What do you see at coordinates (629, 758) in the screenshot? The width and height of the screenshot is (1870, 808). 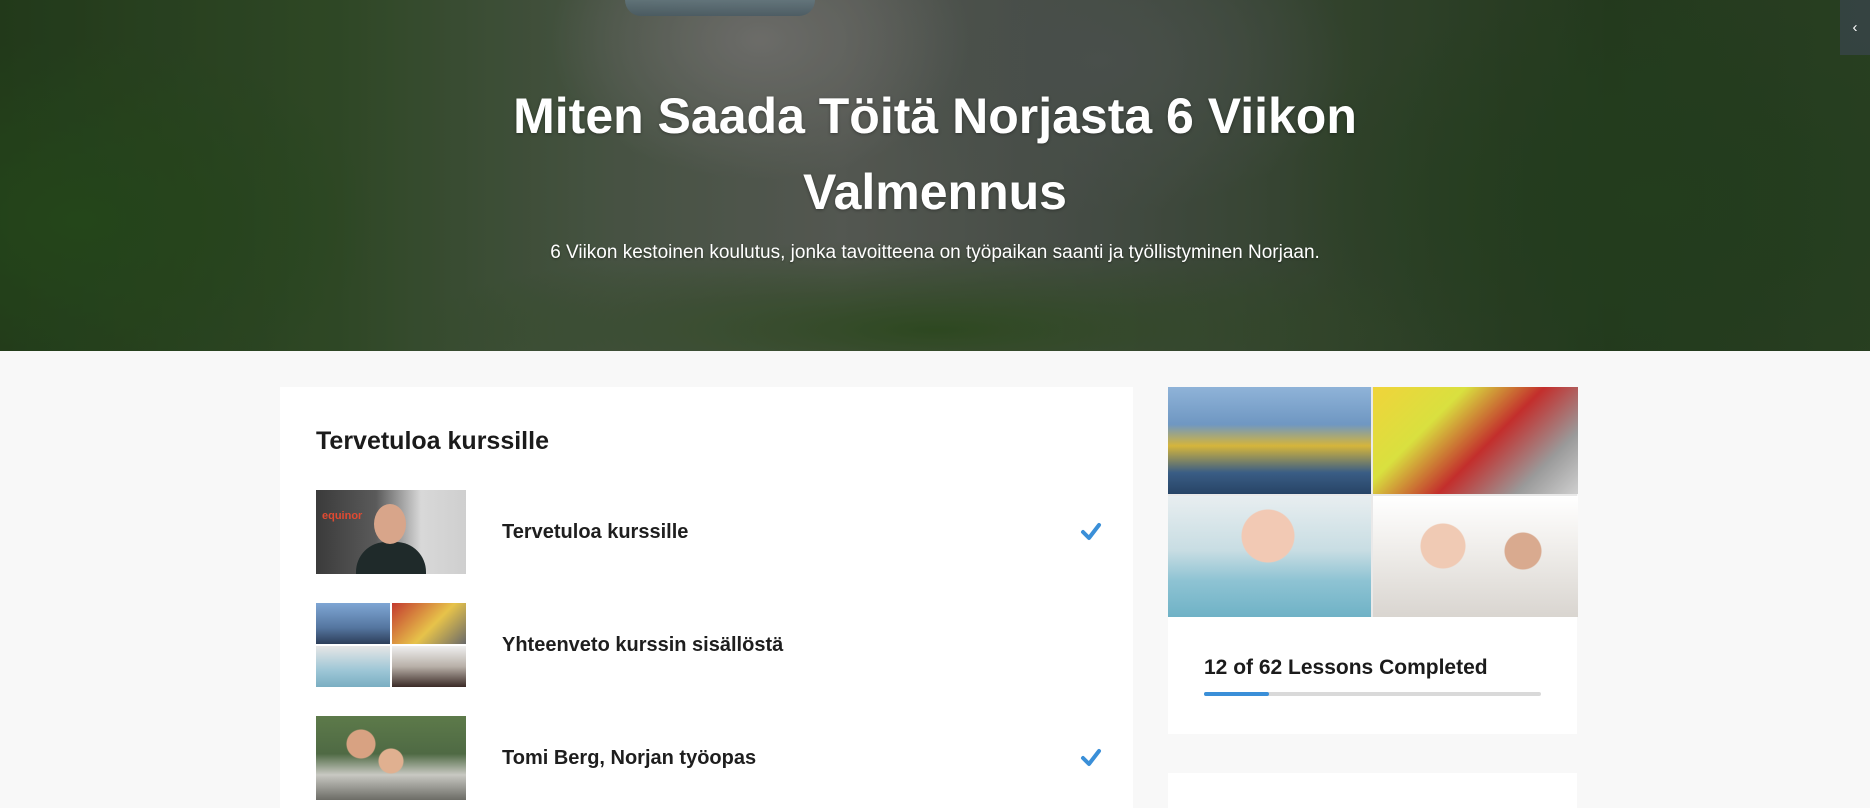 I see `lesson-title: Tomi Berg, Norjan työopas` at bounding box center [629, 758].